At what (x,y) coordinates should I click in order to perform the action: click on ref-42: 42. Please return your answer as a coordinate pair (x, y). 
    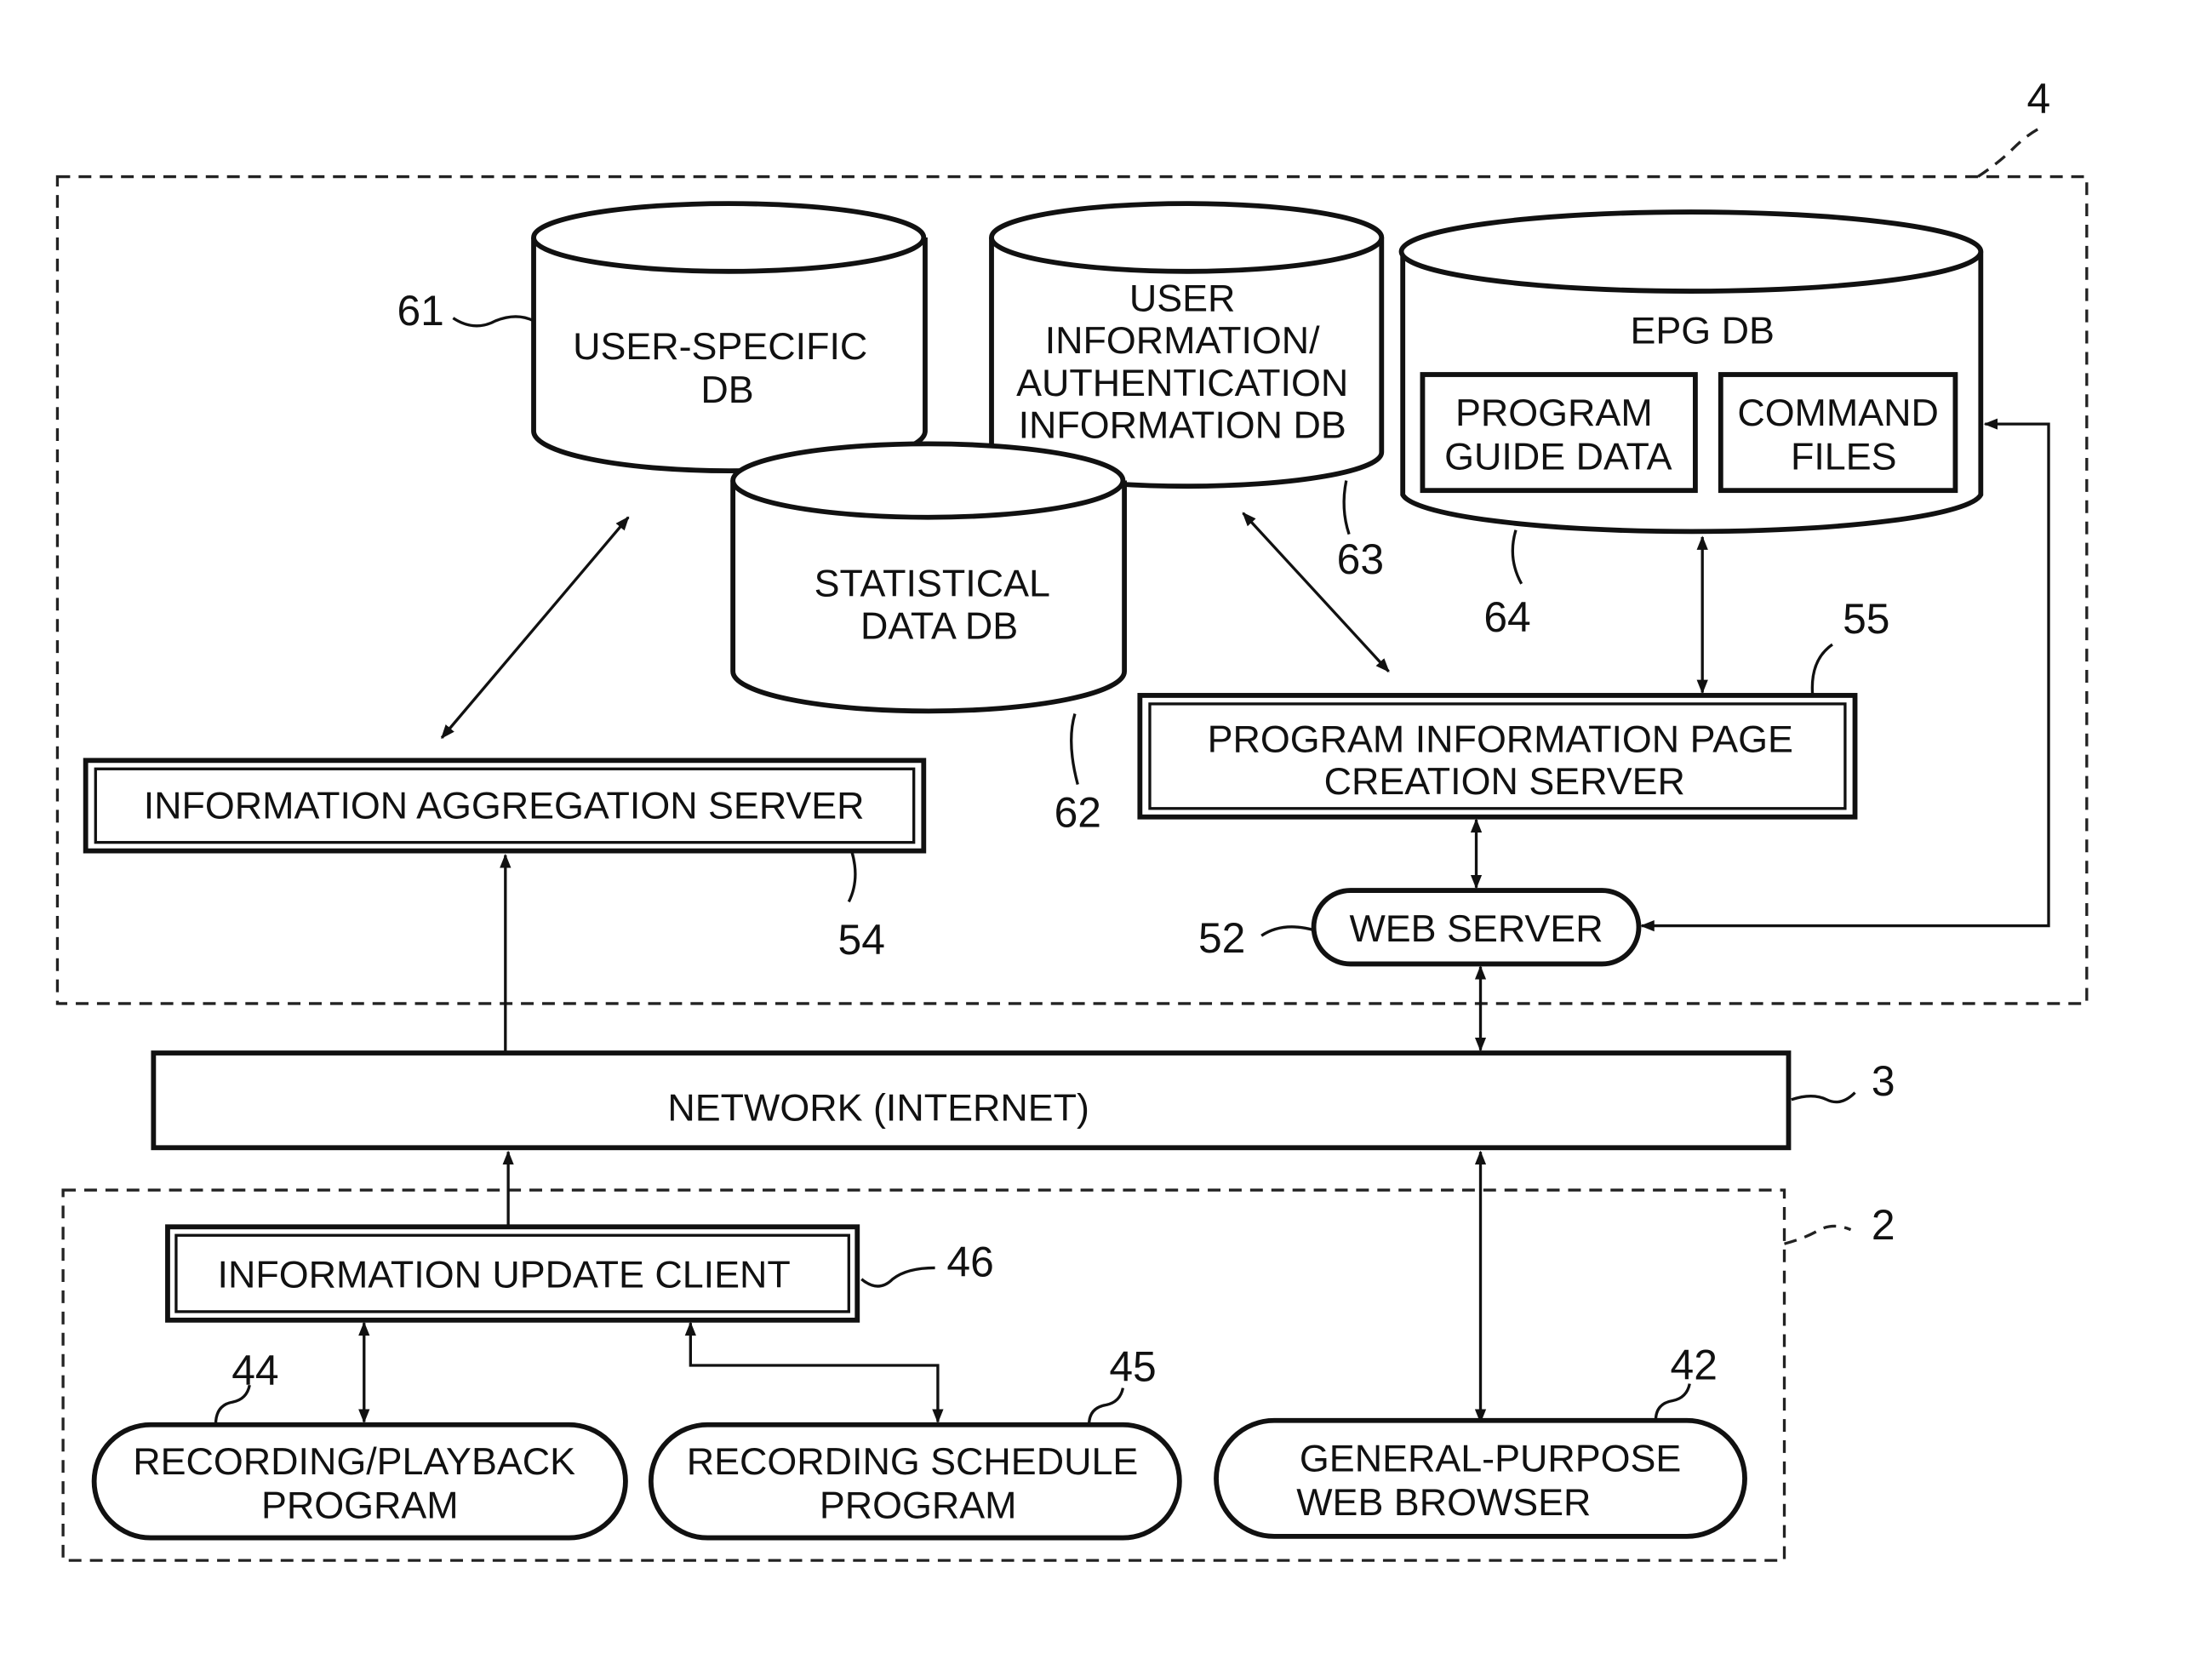
    Looking at the image, I should click on (1694, 1365).